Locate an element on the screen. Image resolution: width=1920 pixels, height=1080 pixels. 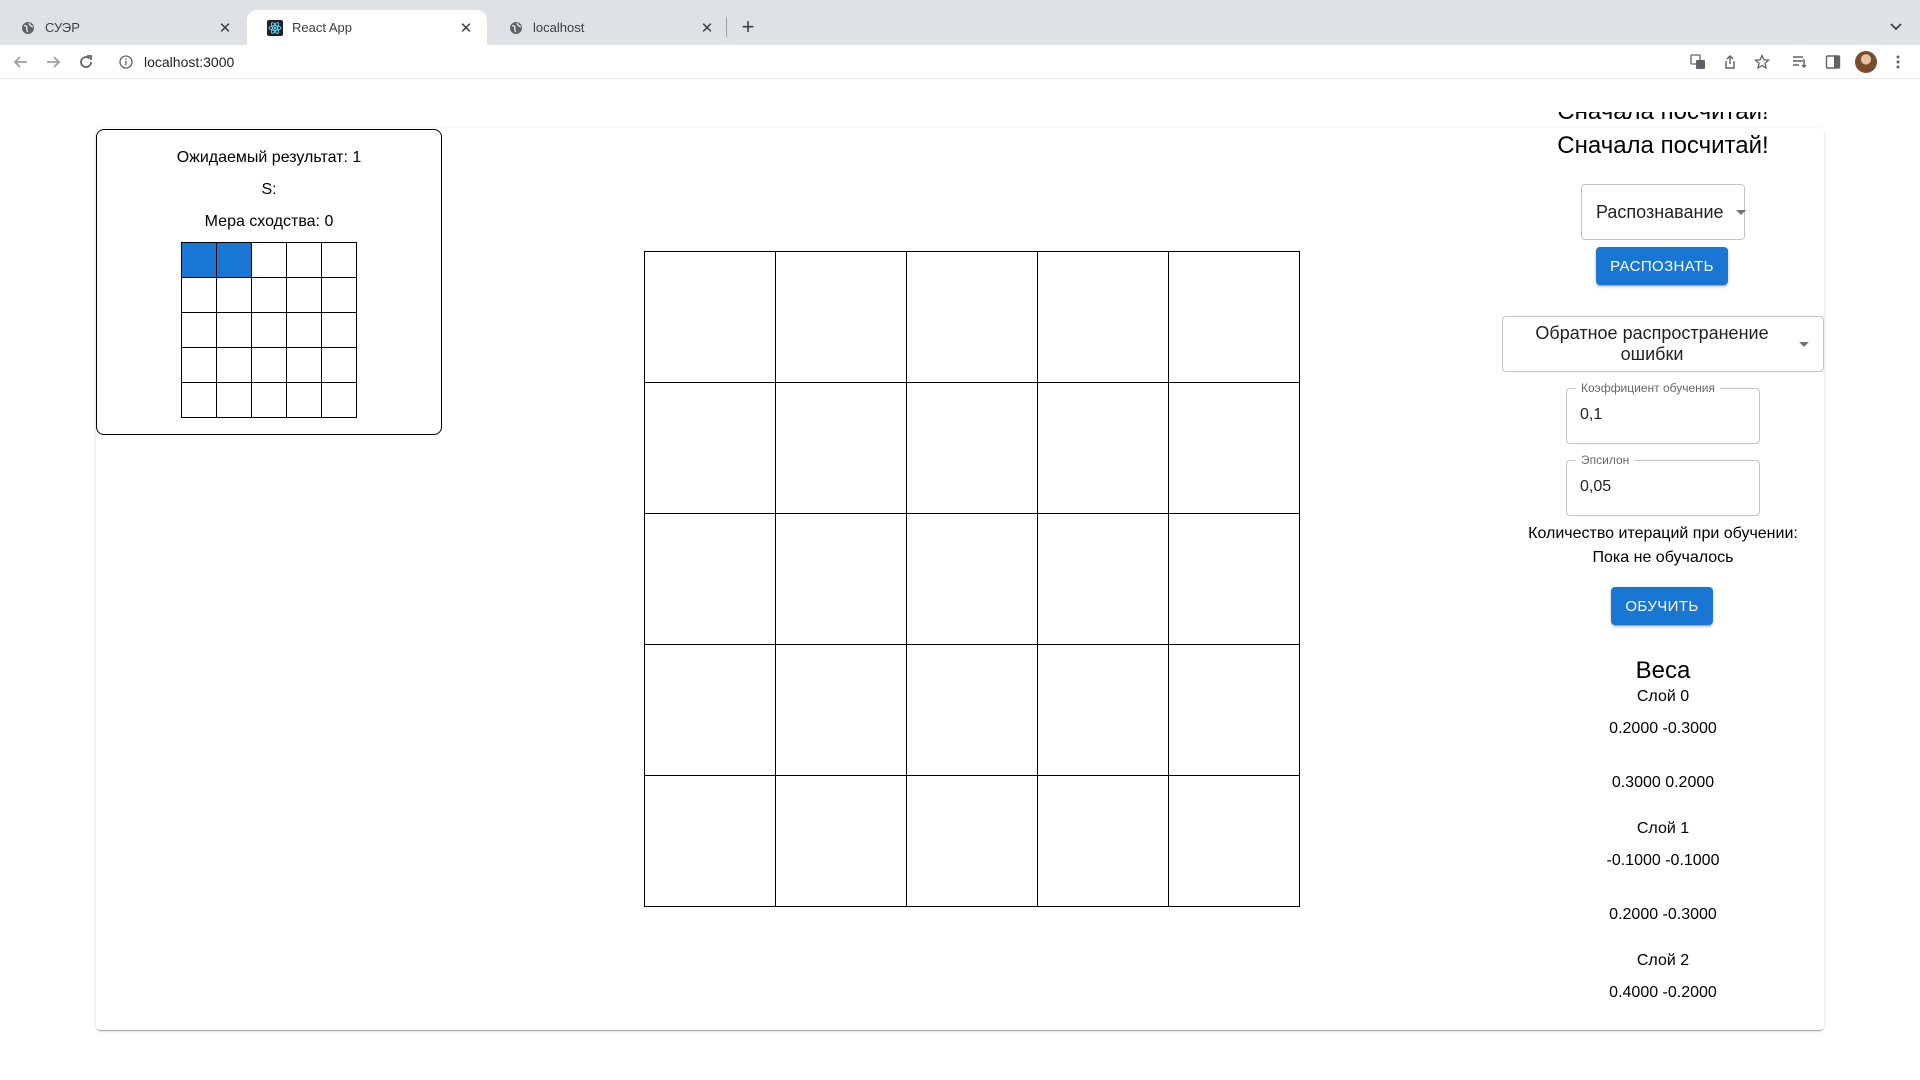
weights-title: Веса is located at coordinates (1663, 670).